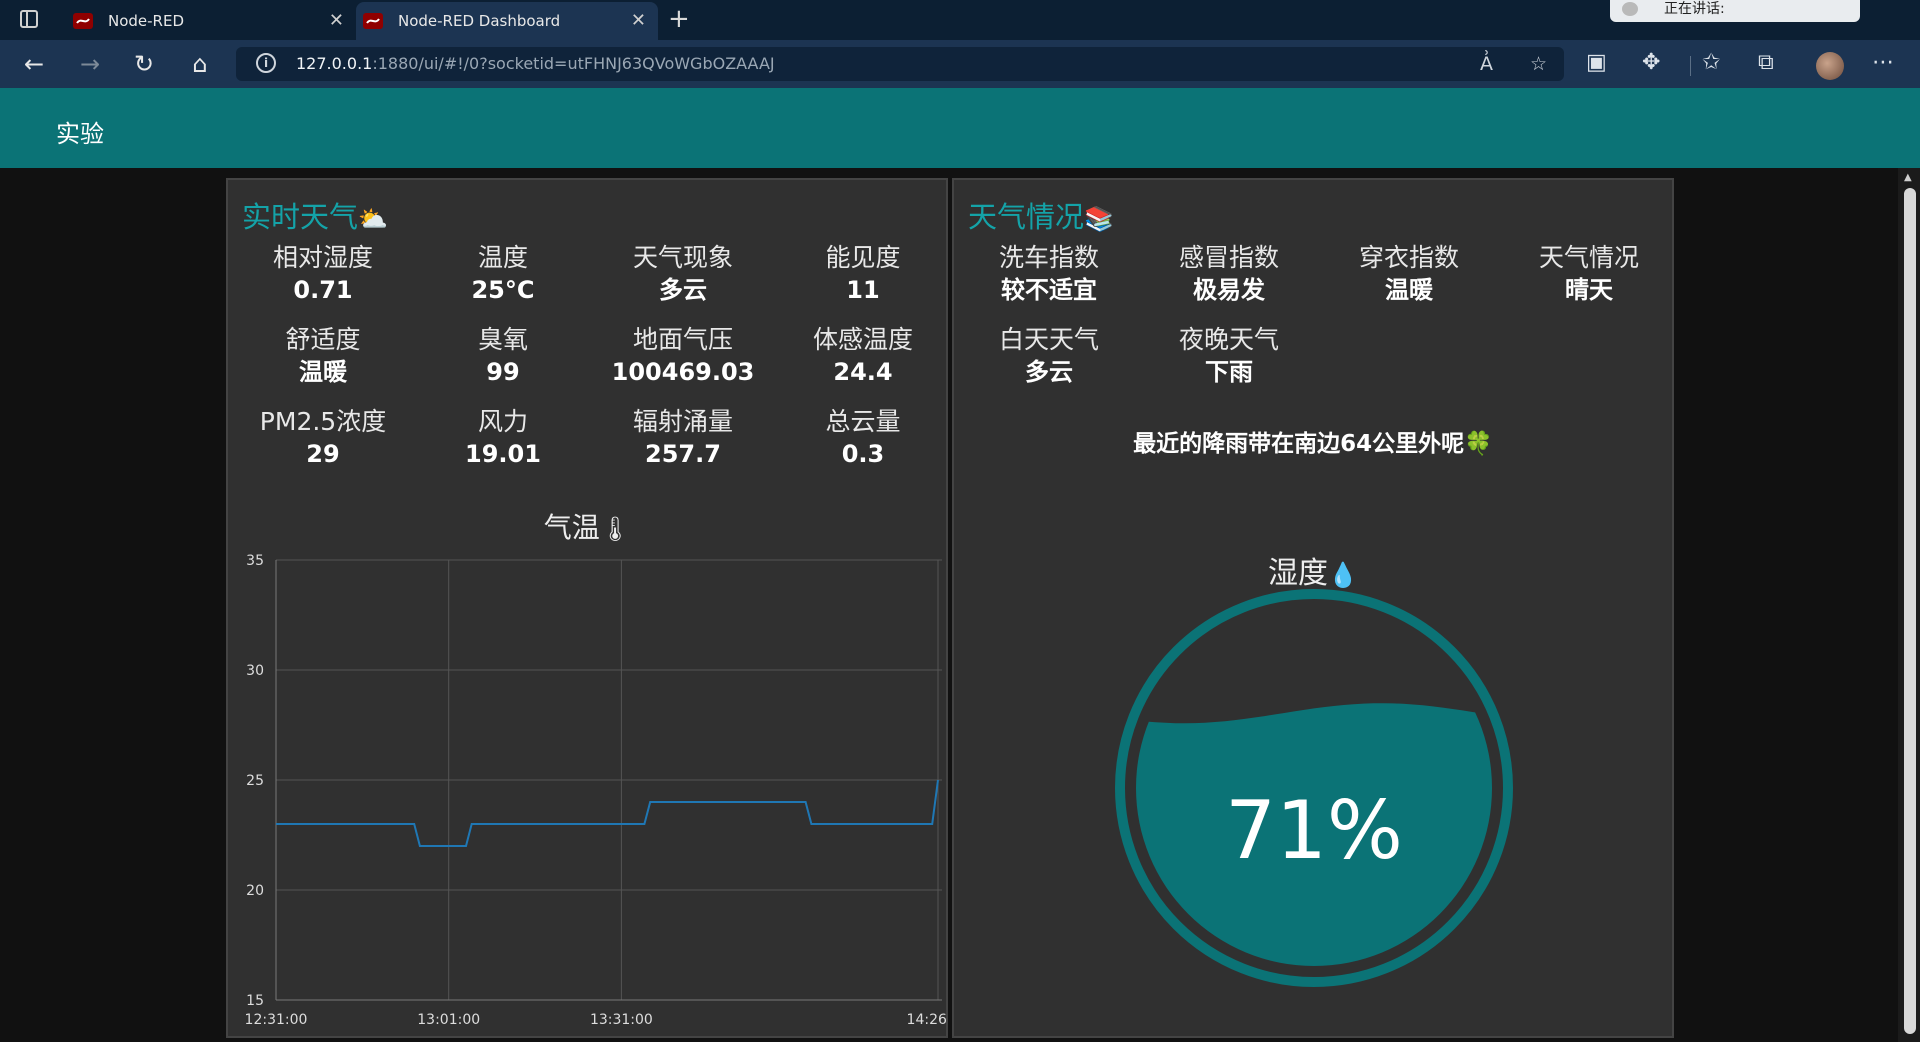  I want to click on metric-label: 温度, so click(502, 257).